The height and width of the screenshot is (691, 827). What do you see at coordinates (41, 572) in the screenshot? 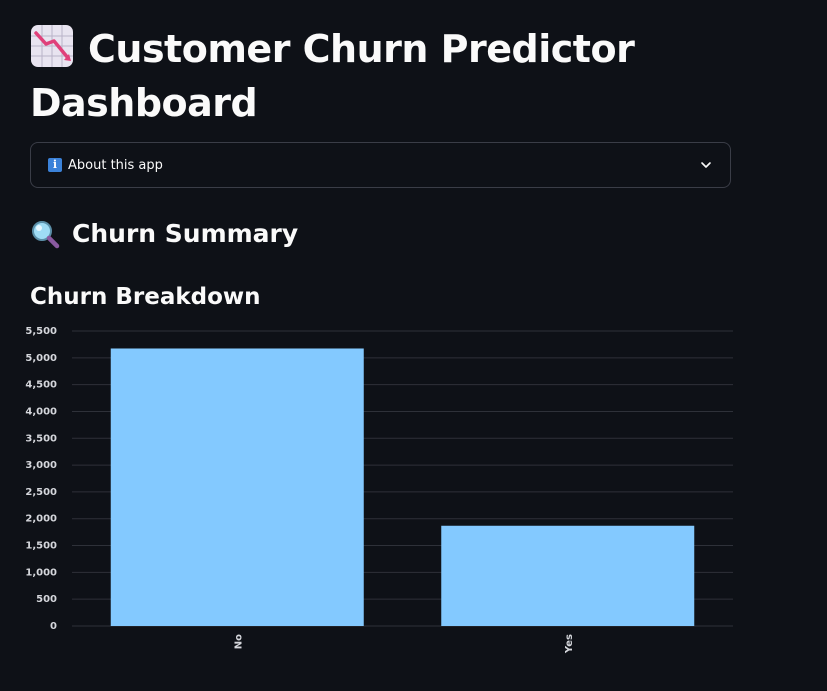
I see `y-tick-label: 1,000` at bounding box center [41, 572].